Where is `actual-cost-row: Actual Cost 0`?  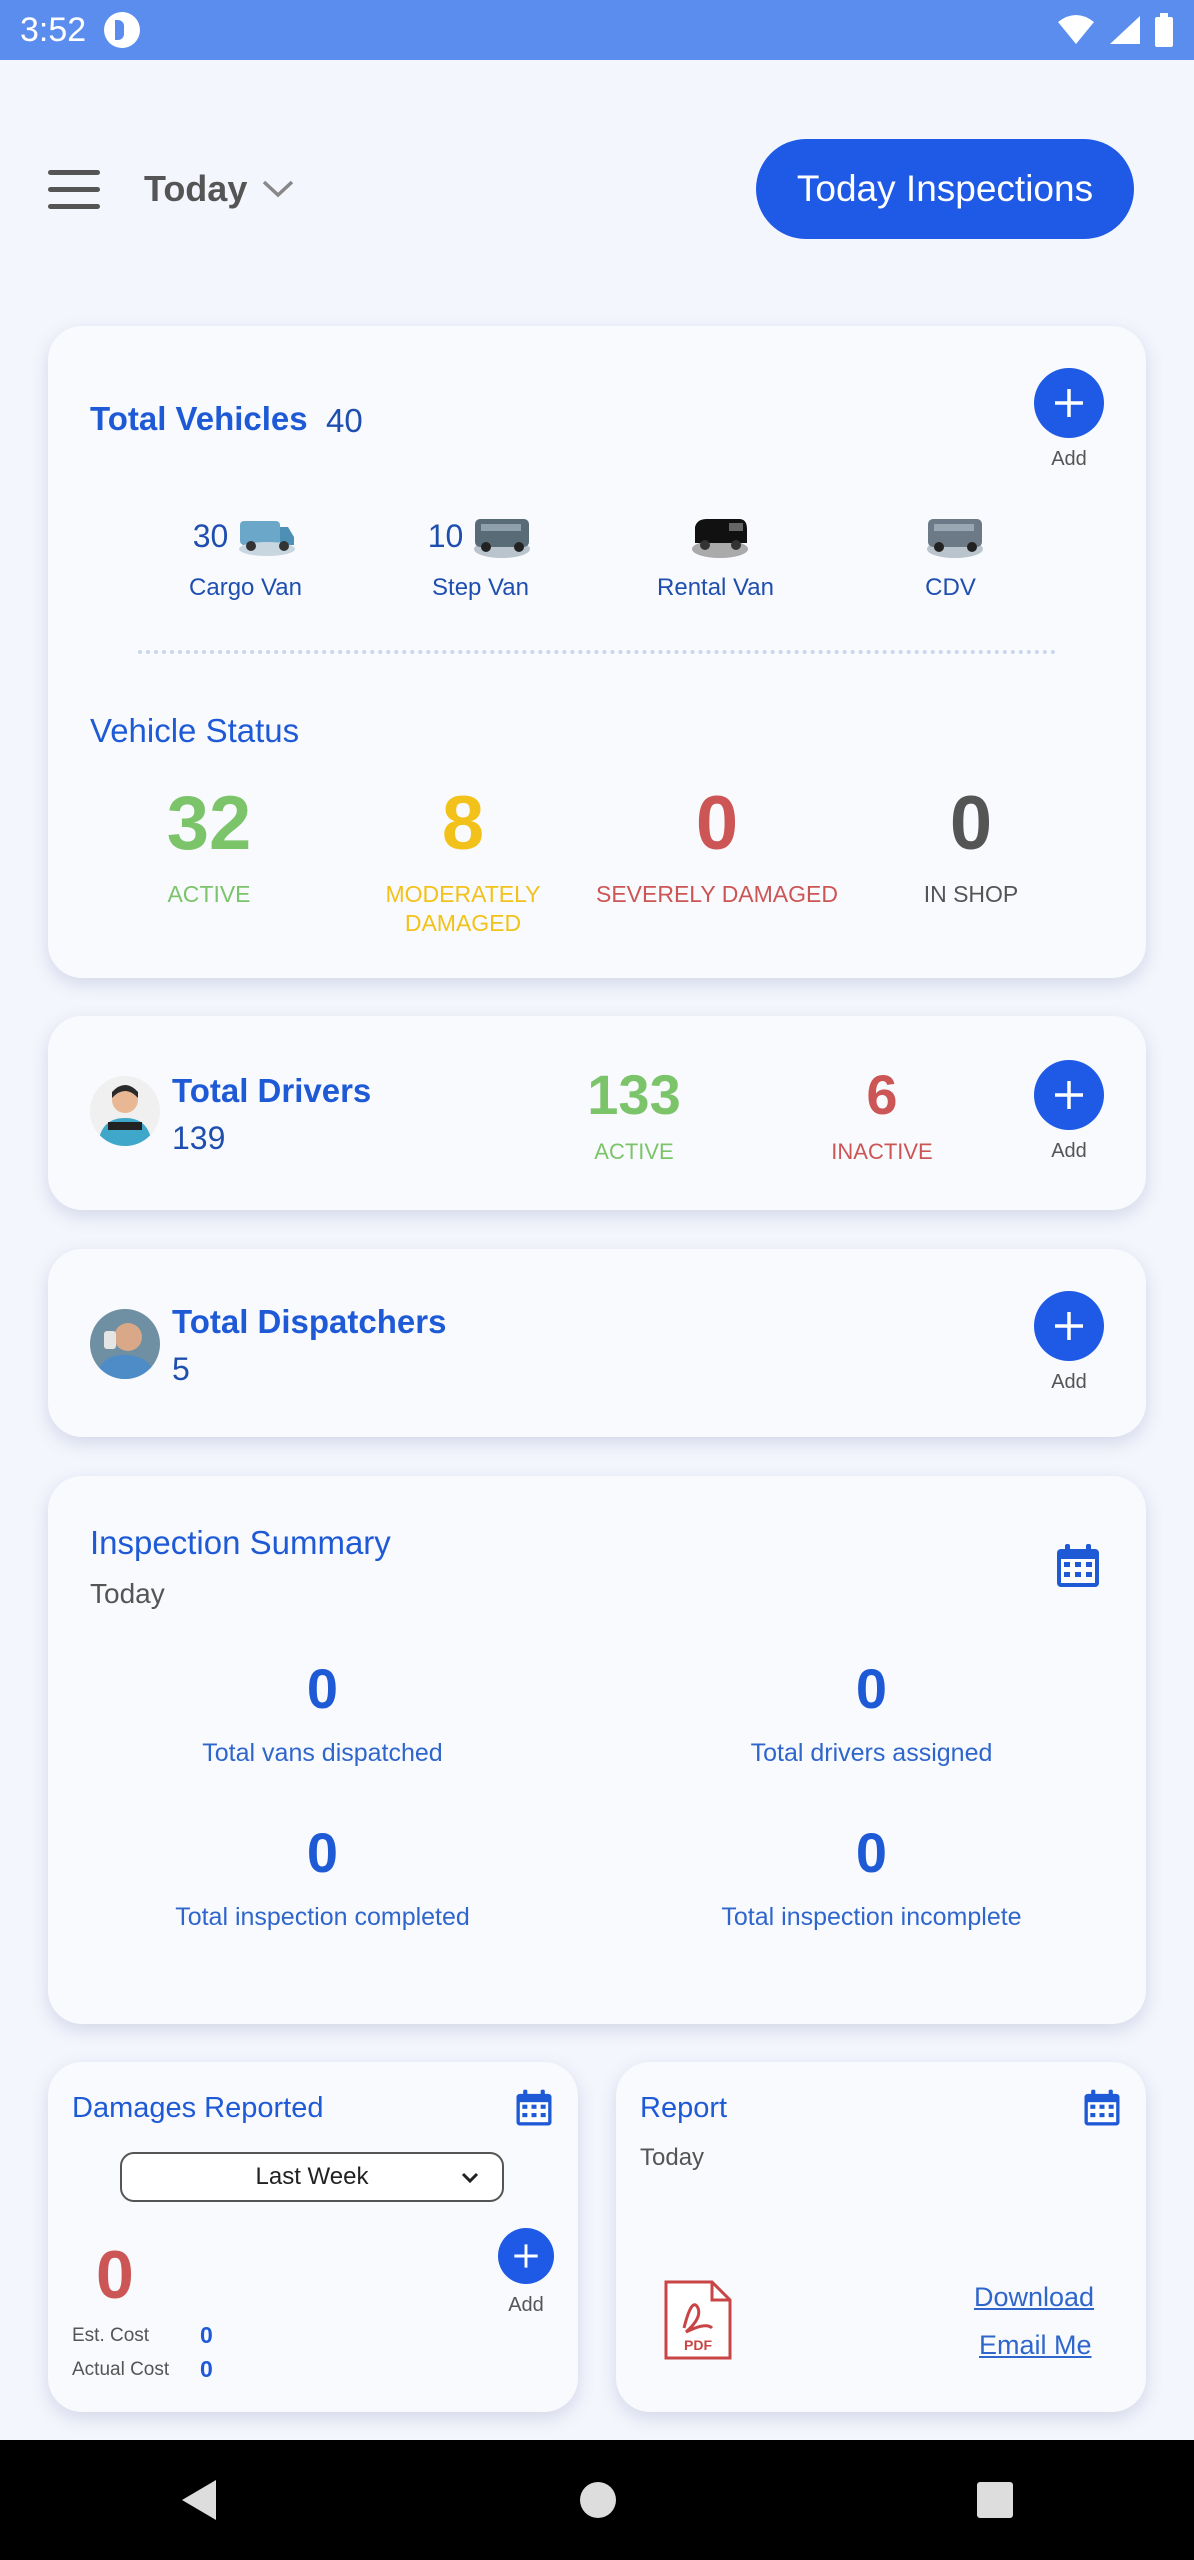
actual-cost-row: Actual Cost 0 is located at coordinates (142, 2369).